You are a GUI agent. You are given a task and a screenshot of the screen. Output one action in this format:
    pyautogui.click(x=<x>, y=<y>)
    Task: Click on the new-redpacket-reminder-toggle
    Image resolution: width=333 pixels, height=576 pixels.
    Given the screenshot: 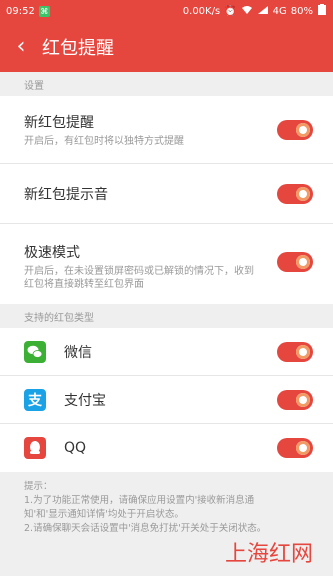 What is the action you would take?
    pyautogui.click(x=295, y=130)
    